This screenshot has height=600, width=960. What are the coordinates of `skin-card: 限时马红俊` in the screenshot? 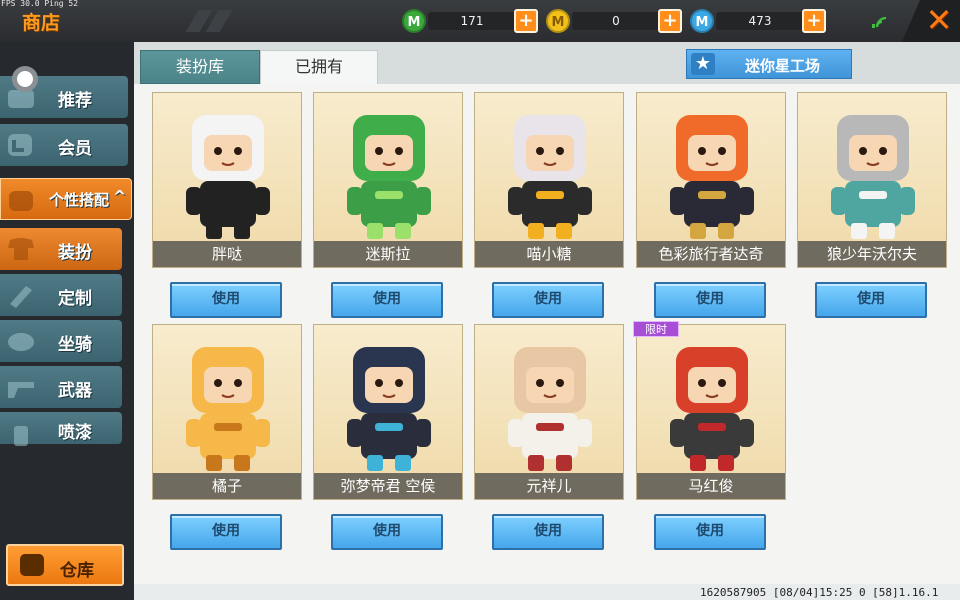 It's located at (709, 410).